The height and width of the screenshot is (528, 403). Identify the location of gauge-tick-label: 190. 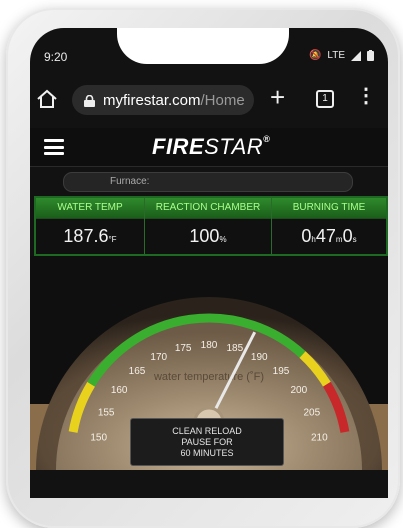
(259, 357).